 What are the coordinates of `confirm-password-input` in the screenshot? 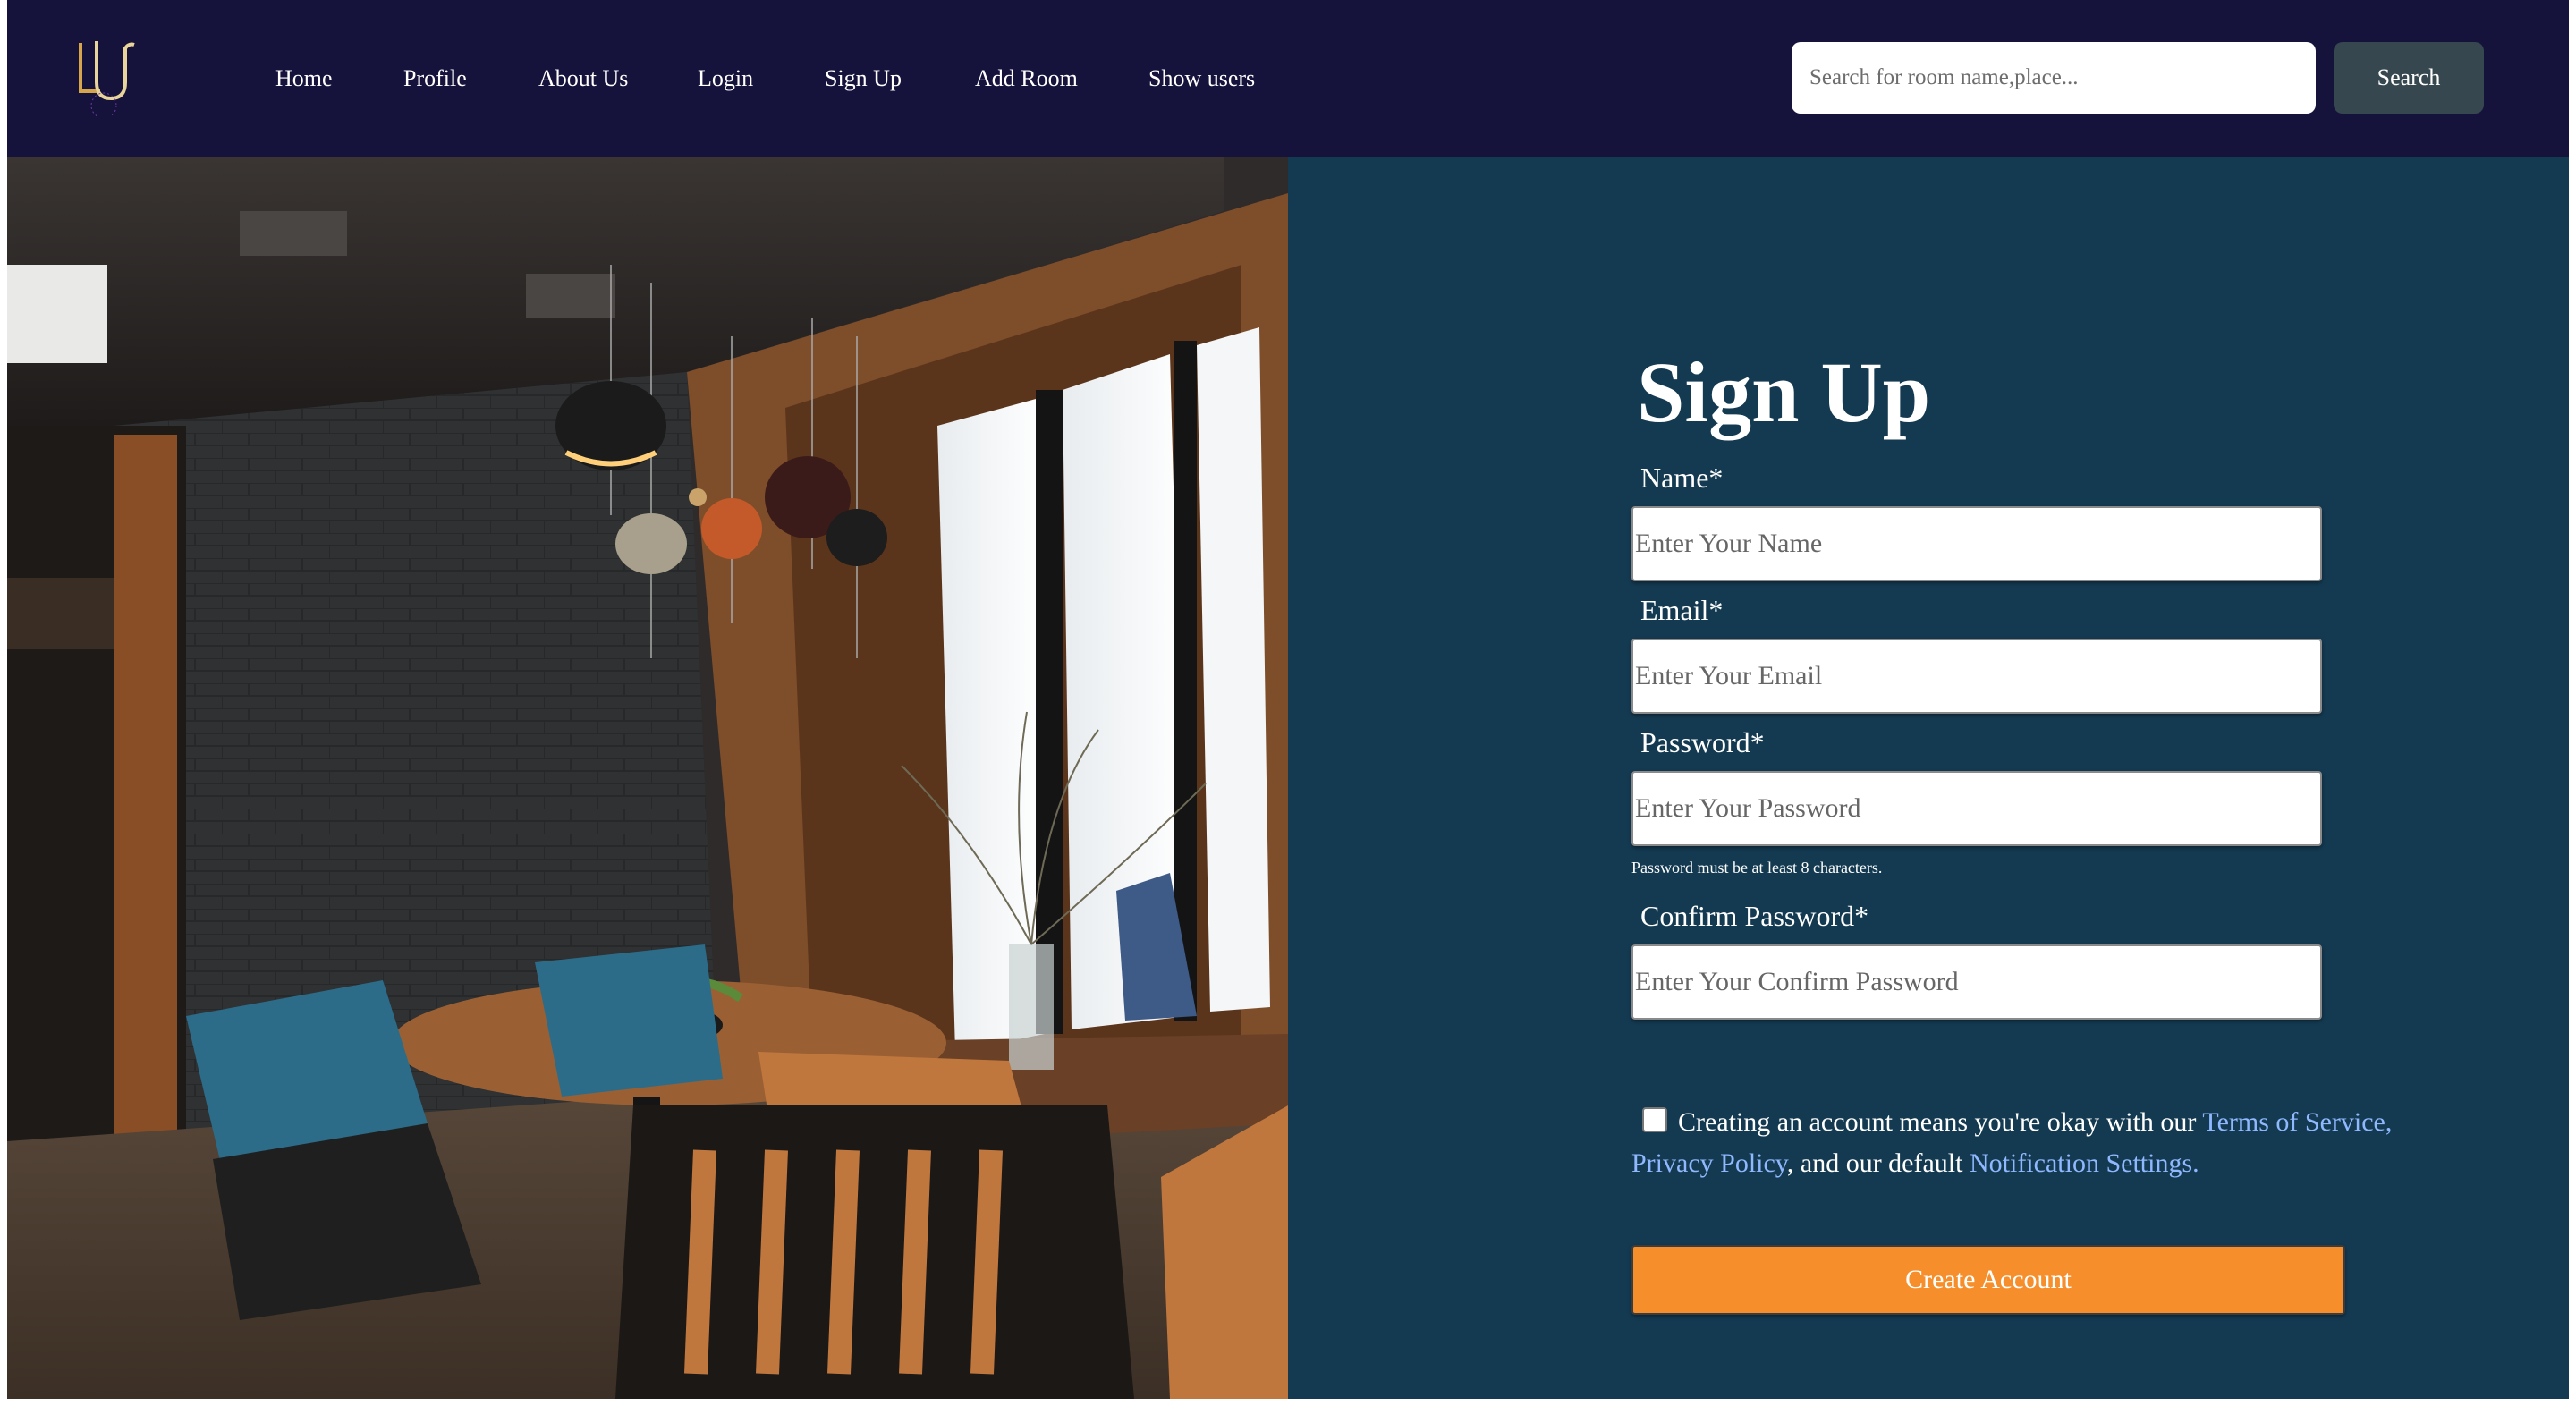 It's located at (1976, 982).